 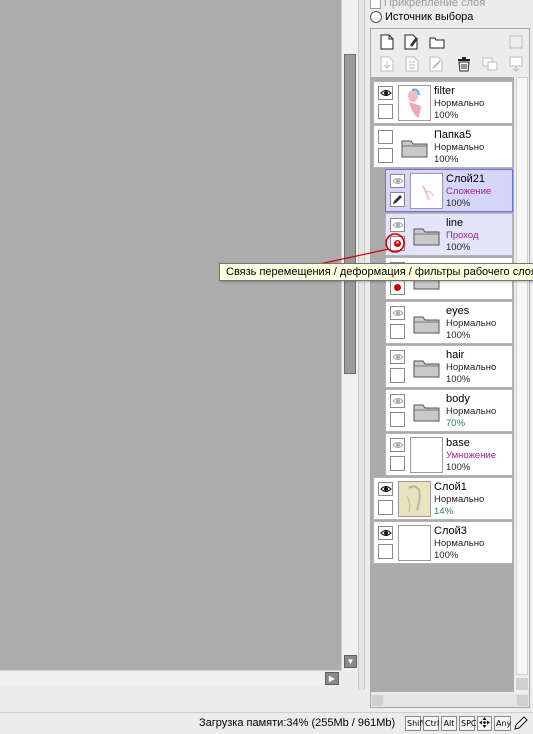 I want to click on layer-name: filter, so click(x=444, y=91).